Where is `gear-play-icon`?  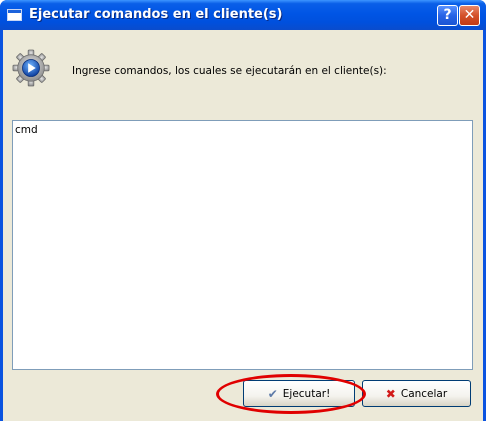 gear-play-icon is located at coordinates (31, 68).